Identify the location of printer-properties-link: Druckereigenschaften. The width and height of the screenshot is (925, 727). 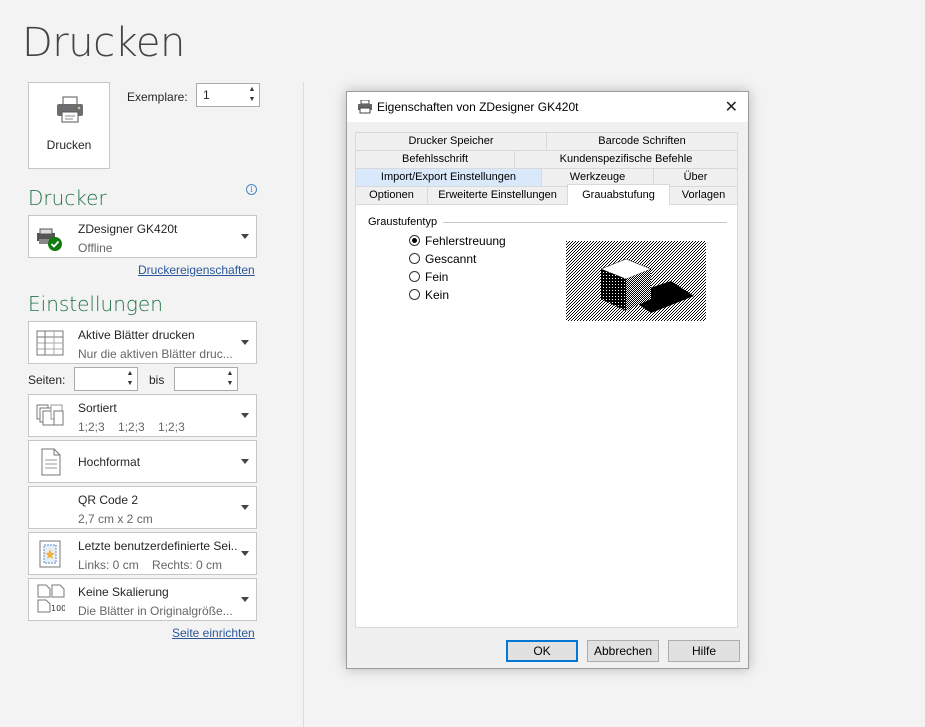
(196, 270).